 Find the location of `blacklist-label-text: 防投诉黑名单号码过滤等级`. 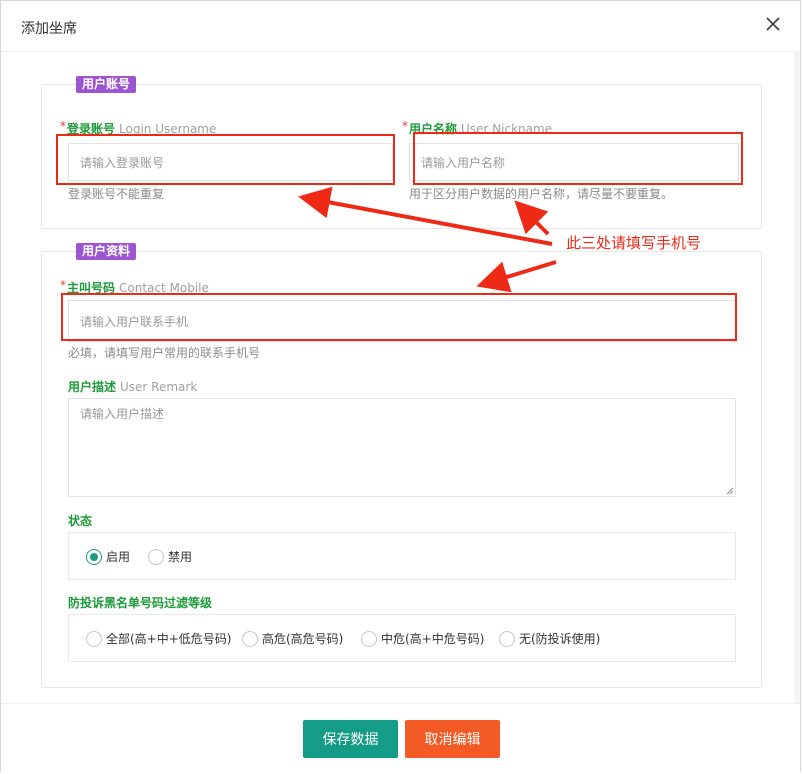

blacklist-label-text: 防投诉黑名单号码过滤等级 is located at coordinates (140, 603).